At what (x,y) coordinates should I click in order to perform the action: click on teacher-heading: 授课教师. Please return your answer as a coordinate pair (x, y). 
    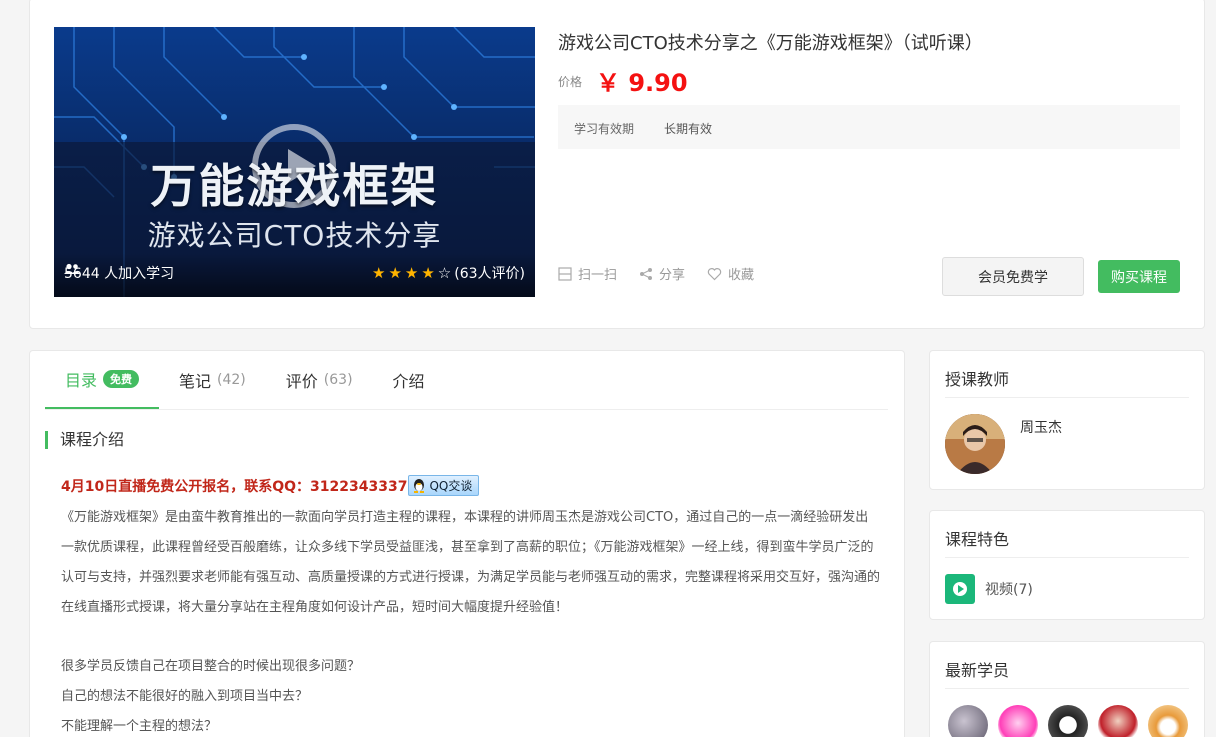
    Looking at the image, I should click on (977, 379).